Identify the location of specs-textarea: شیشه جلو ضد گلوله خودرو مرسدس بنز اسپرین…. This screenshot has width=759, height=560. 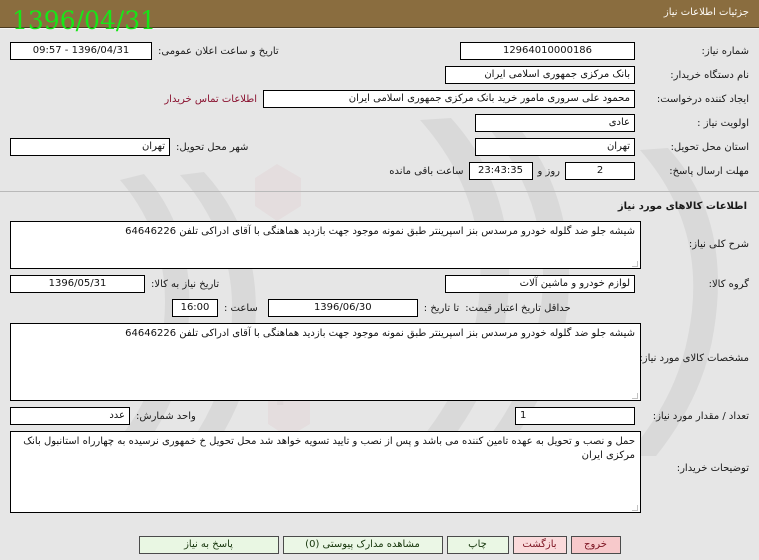
(325, 362).